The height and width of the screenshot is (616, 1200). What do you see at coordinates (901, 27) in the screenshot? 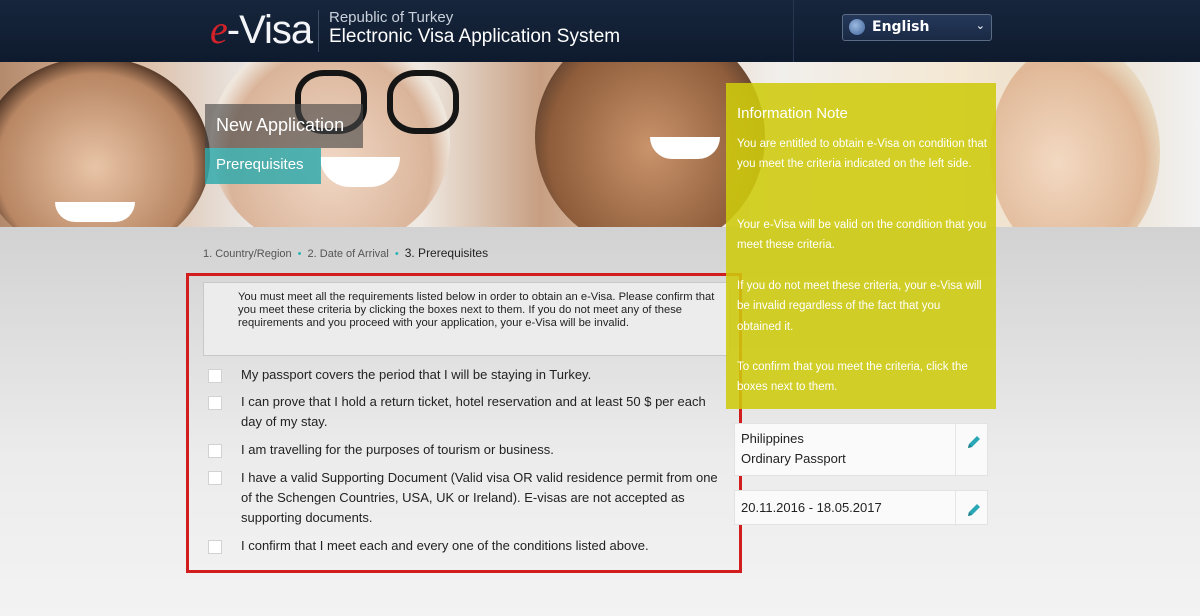
I see `language-label: English` at bounding box center [901, 27].